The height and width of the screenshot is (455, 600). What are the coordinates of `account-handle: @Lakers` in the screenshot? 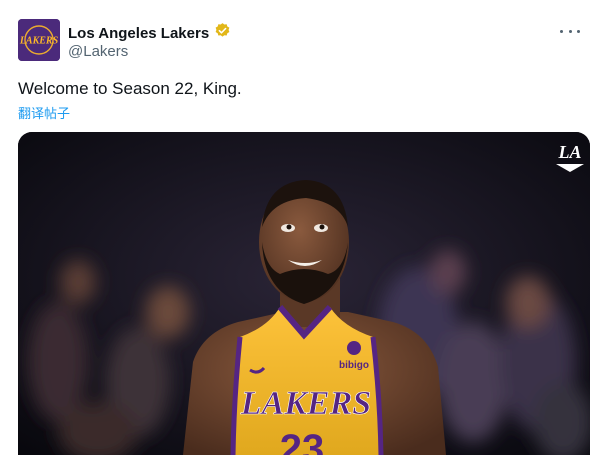 It's located at (98, 51).